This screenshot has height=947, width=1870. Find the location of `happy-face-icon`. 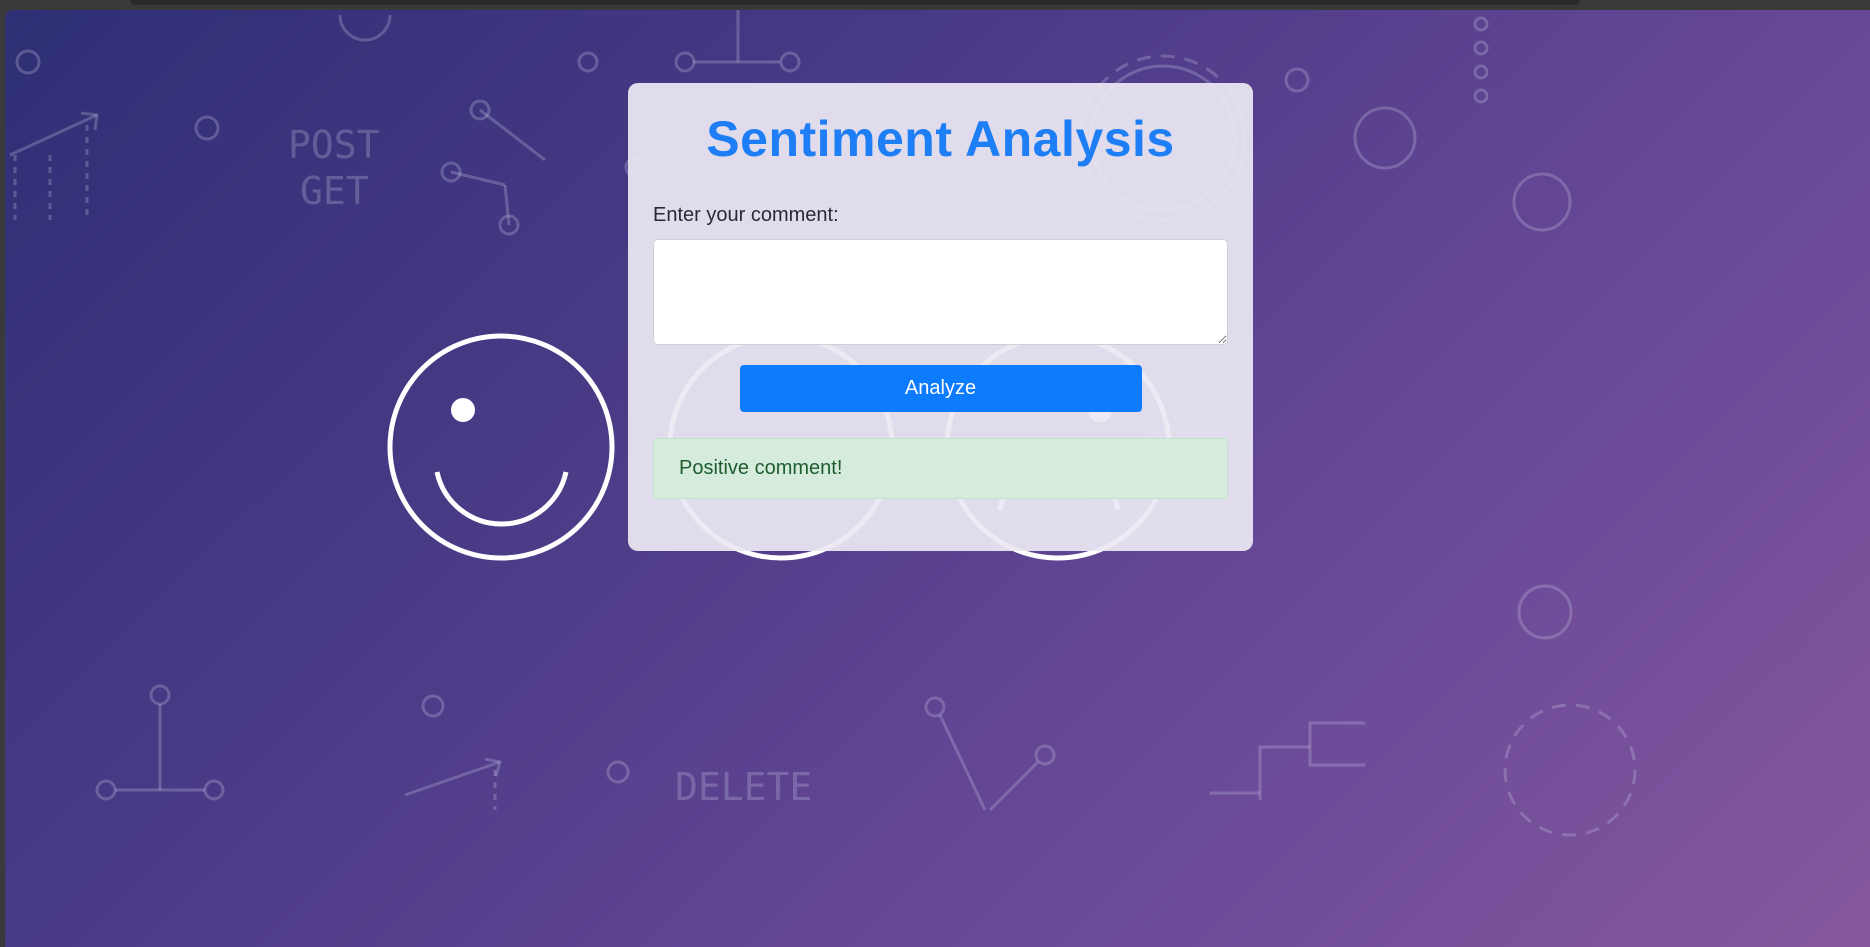

happy-face-icon is located at coordinates (501, 447).